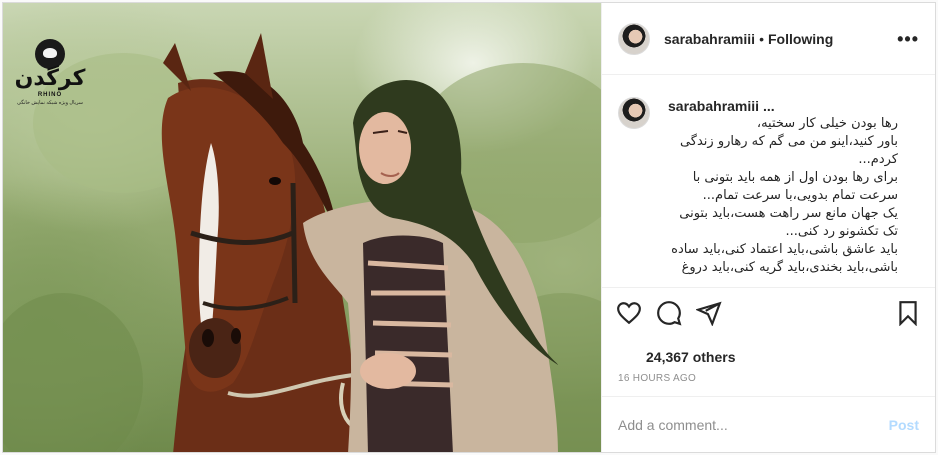  What do you see at coordinates (634, 113) in the screenshot?
I see `caption-avatar` at bounding box center [634, 113].